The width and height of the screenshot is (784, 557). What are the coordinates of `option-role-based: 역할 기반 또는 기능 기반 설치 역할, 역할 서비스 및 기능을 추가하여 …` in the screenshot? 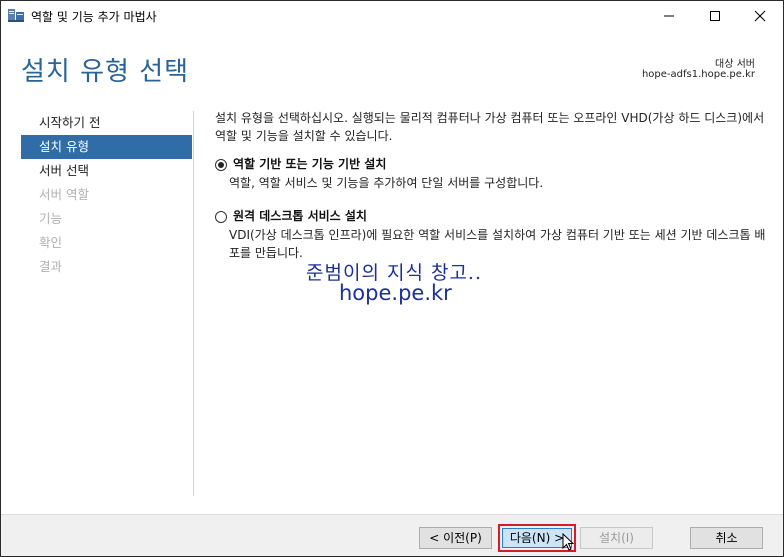 It's located at (491, 174).